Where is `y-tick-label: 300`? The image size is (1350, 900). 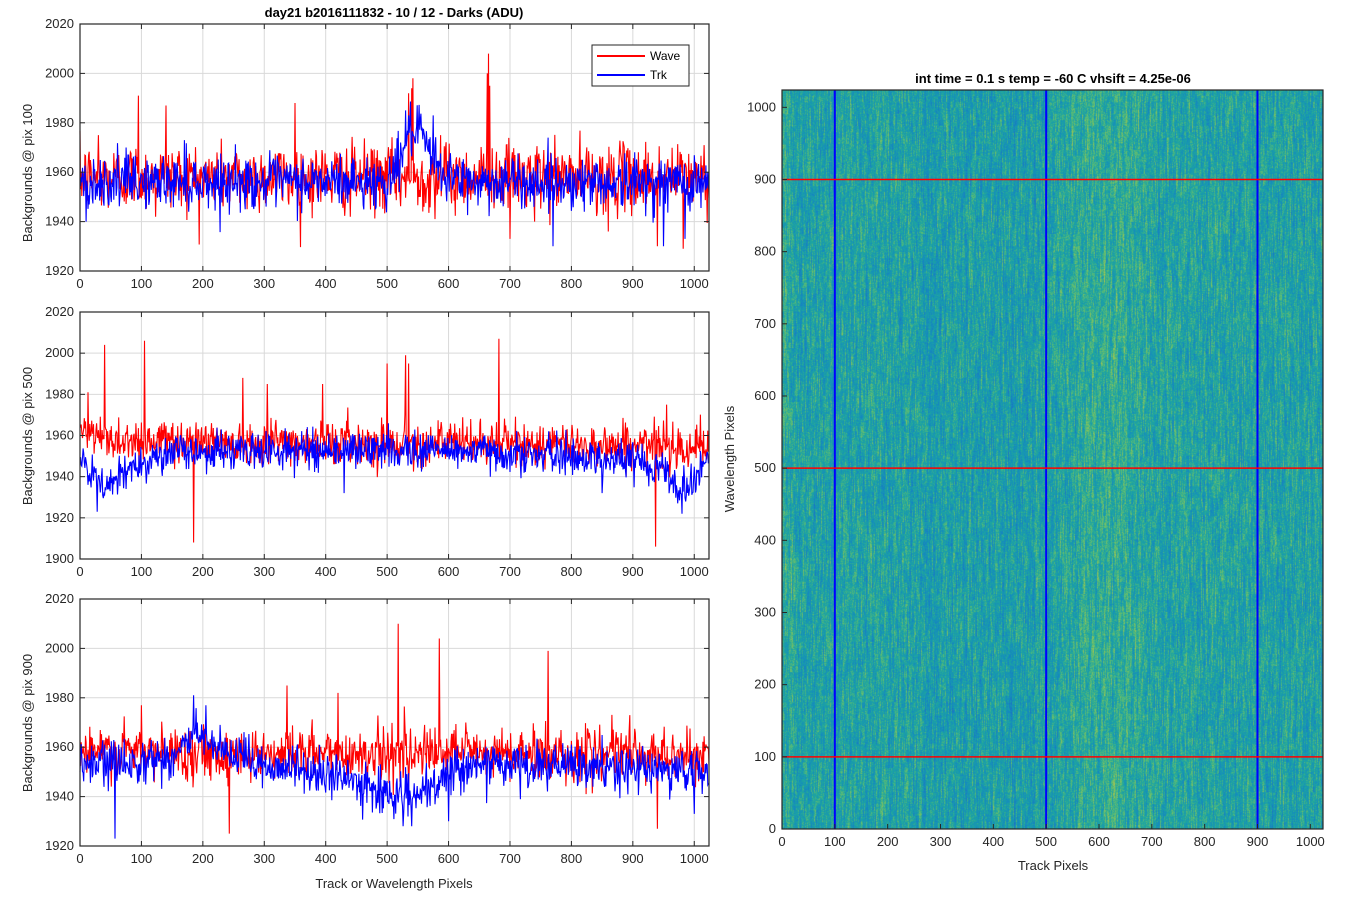
y-tick-label: 300 is located at coordinates (765, 611).